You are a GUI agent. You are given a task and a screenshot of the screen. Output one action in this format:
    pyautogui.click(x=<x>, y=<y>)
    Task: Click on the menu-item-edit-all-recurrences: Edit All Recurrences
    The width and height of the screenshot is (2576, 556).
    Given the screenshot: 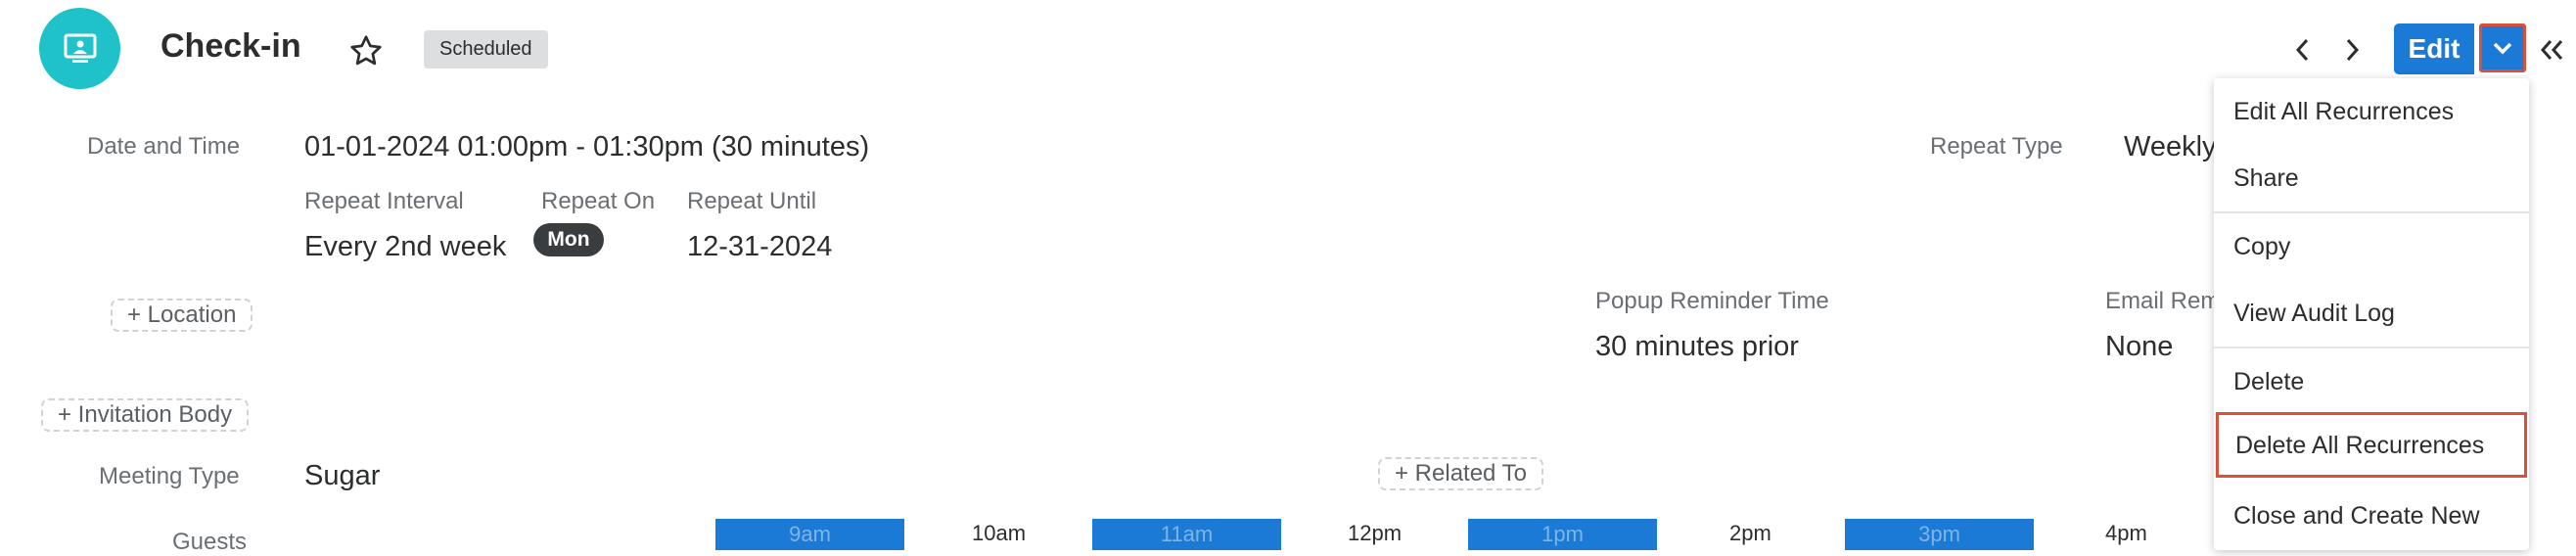 What is the action you would take?
    pyautogui.click(x=2371, y=111)
    